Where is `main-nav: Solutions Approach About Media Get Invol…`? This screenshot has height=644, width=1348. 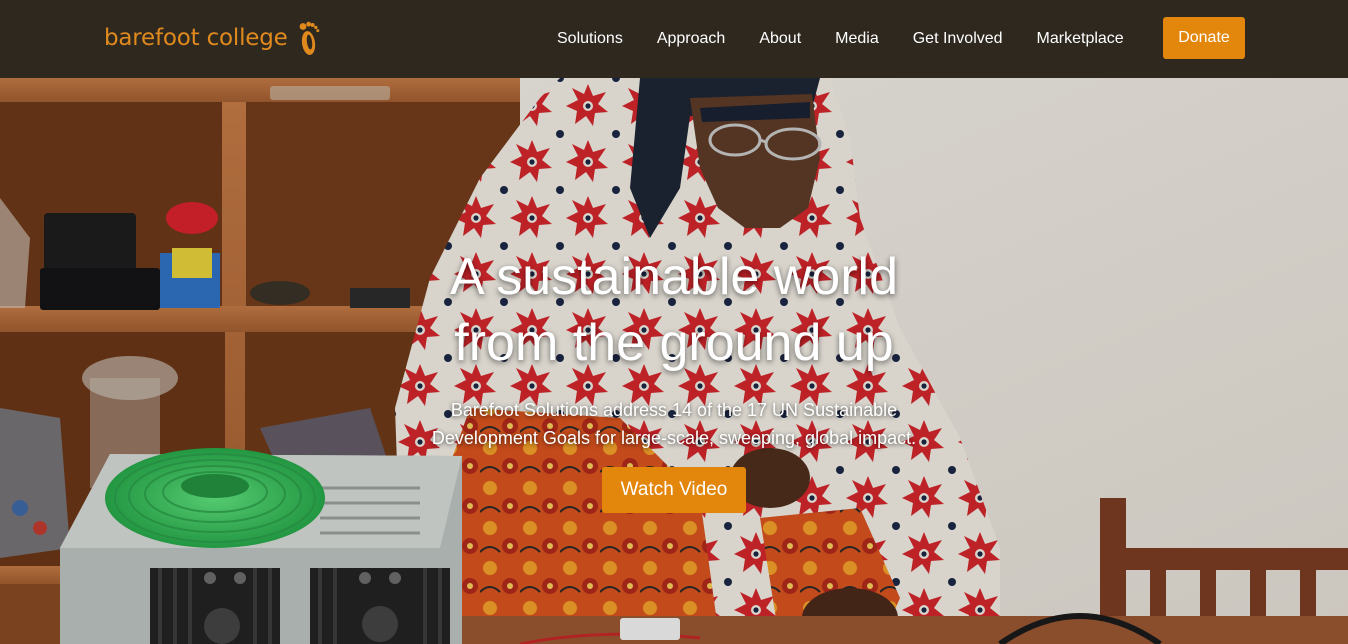
main-nav: Solutions Approach About Media Get Invol… is located at coordinates (840, 39).